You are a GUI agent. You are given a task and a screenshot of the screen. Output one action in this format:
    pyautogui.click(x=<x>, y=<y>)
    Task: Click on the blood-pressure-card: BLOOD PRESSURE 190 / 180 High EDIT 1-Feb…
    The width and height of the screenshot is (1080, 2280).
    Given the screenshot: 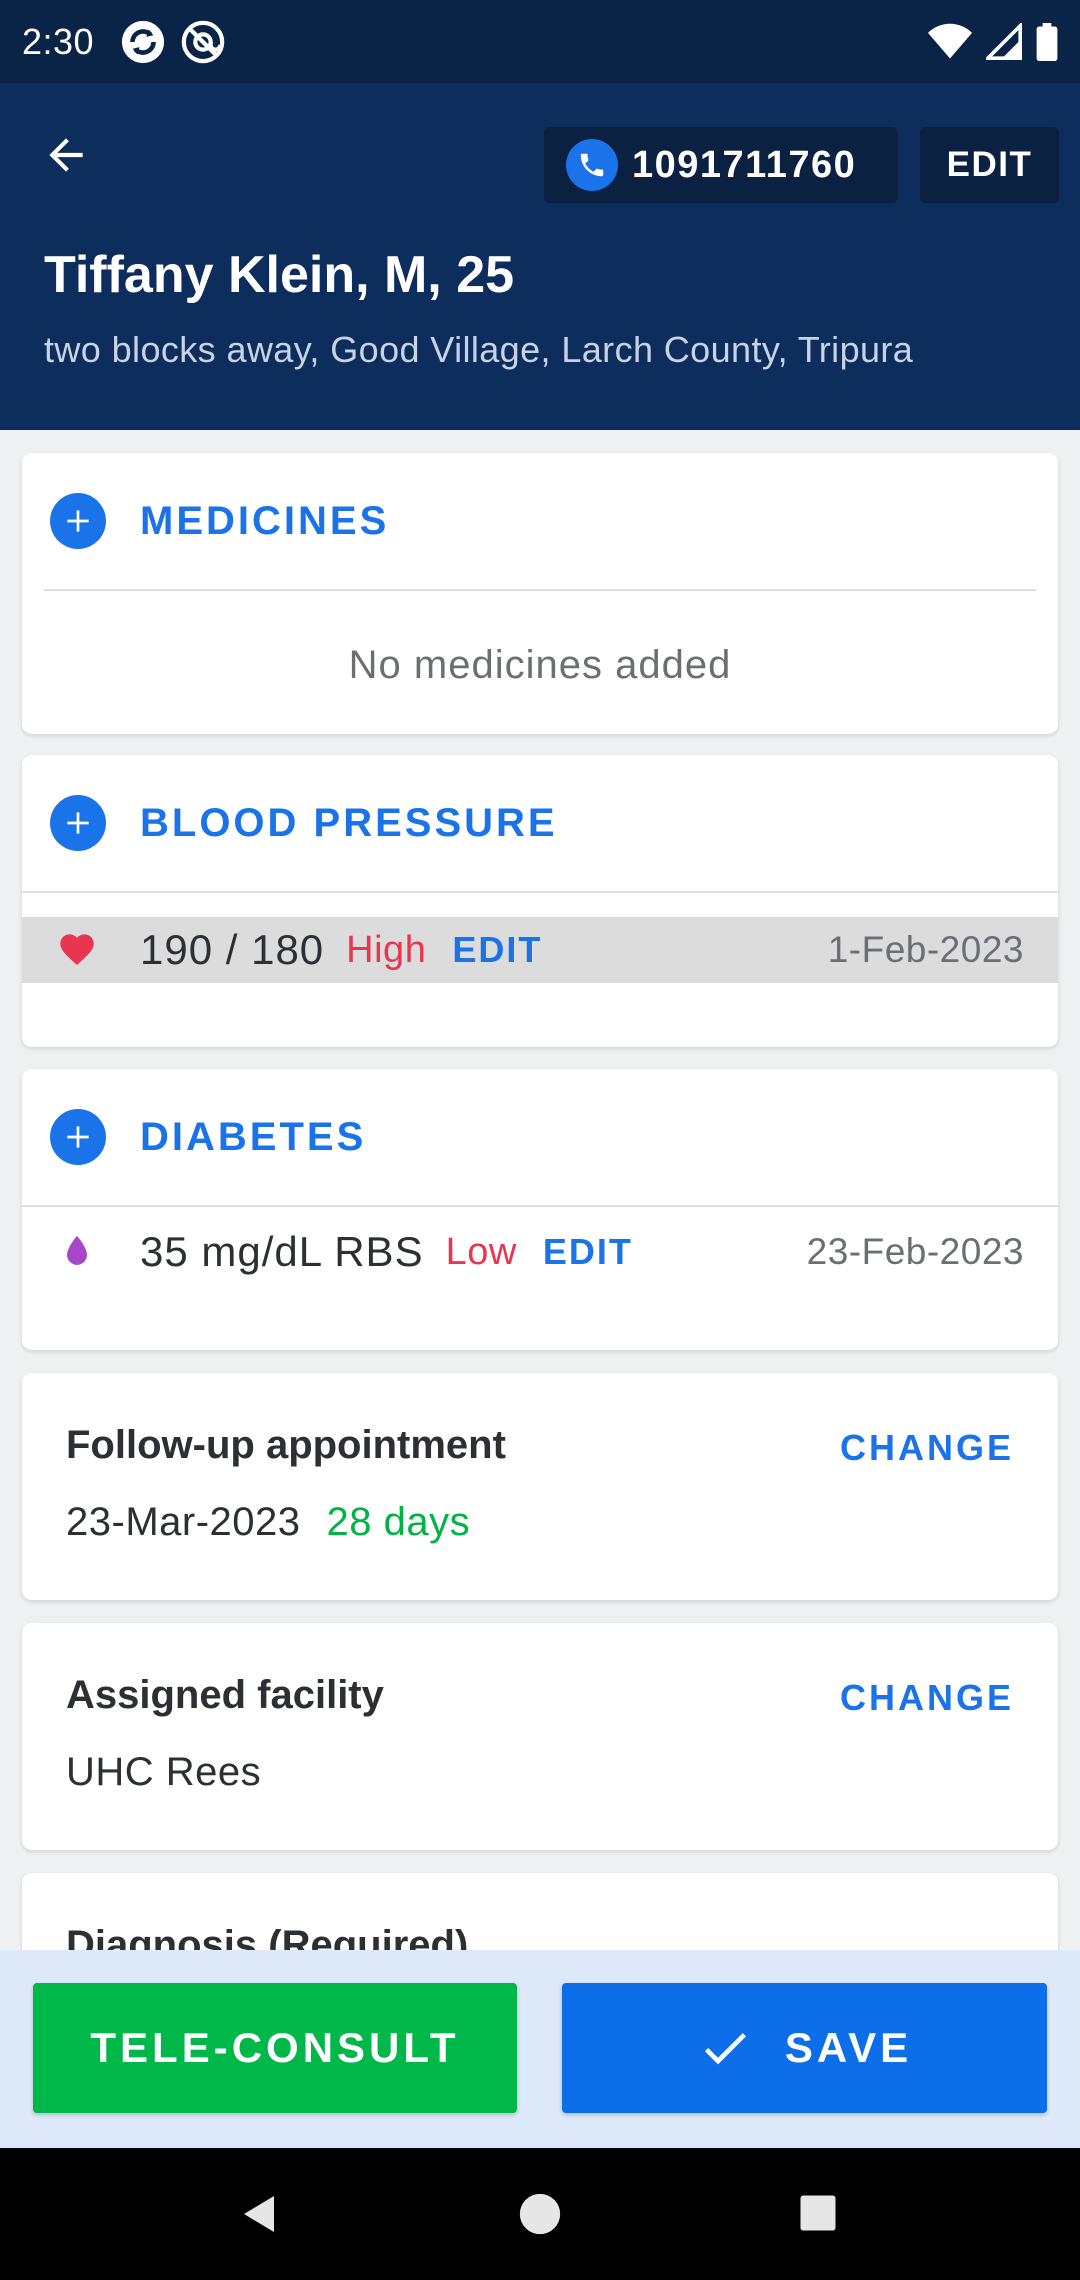 What is the action you would take?
    pyautogui.click(x=540, y=901)
    